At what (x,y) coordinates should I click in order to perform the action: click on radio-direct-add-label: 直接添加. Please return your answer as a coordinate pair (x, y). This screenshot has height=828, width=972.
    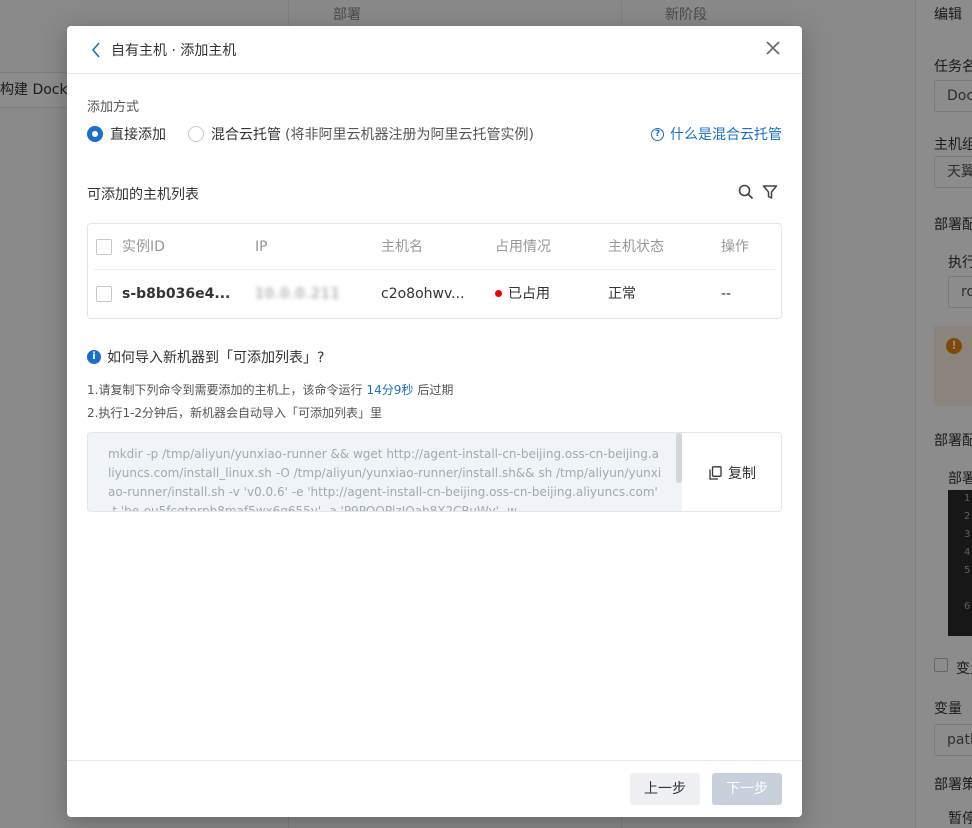
    Looking at the image, I should click on (138, 134).